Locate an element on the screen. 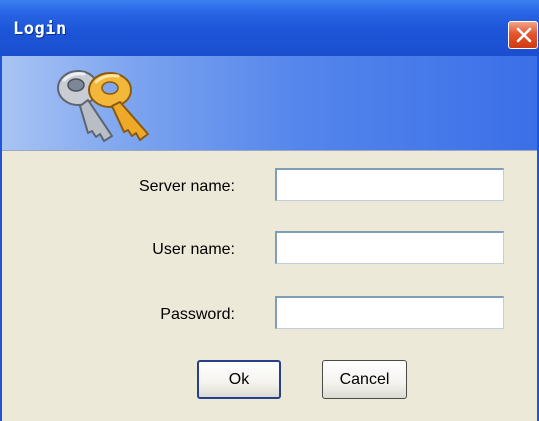  close-icon is located at coordinates (524, 35).